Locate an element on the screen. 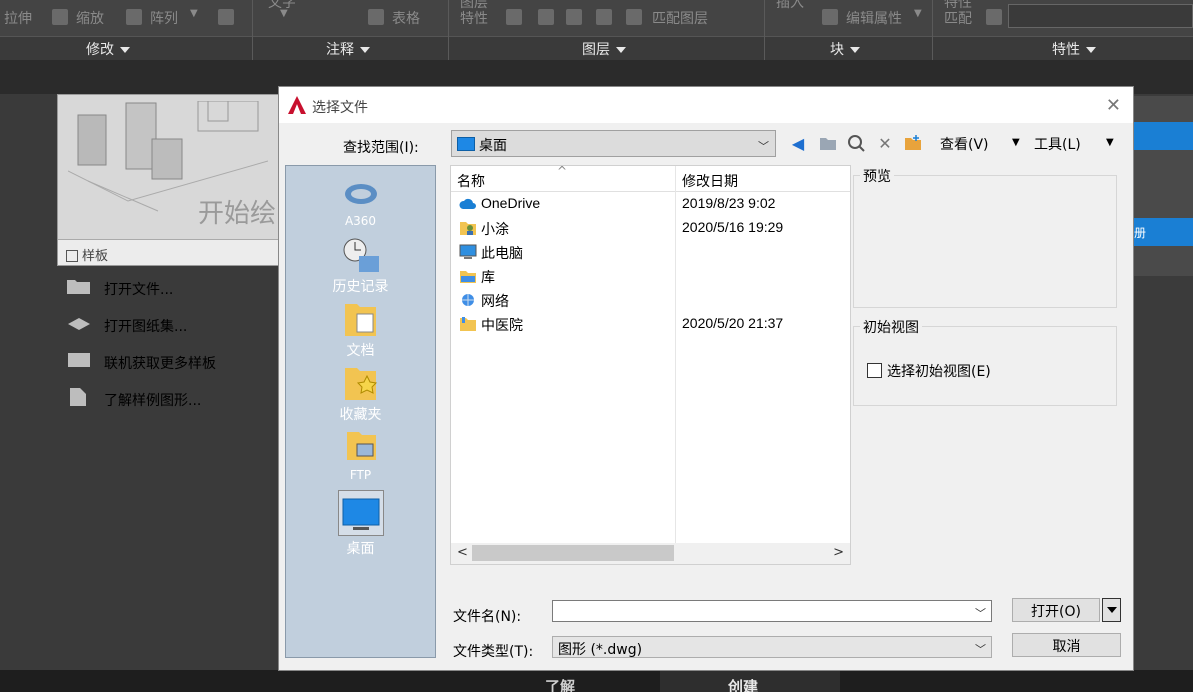  open-button: 打开(O) is located at coordinates (1056, 610).